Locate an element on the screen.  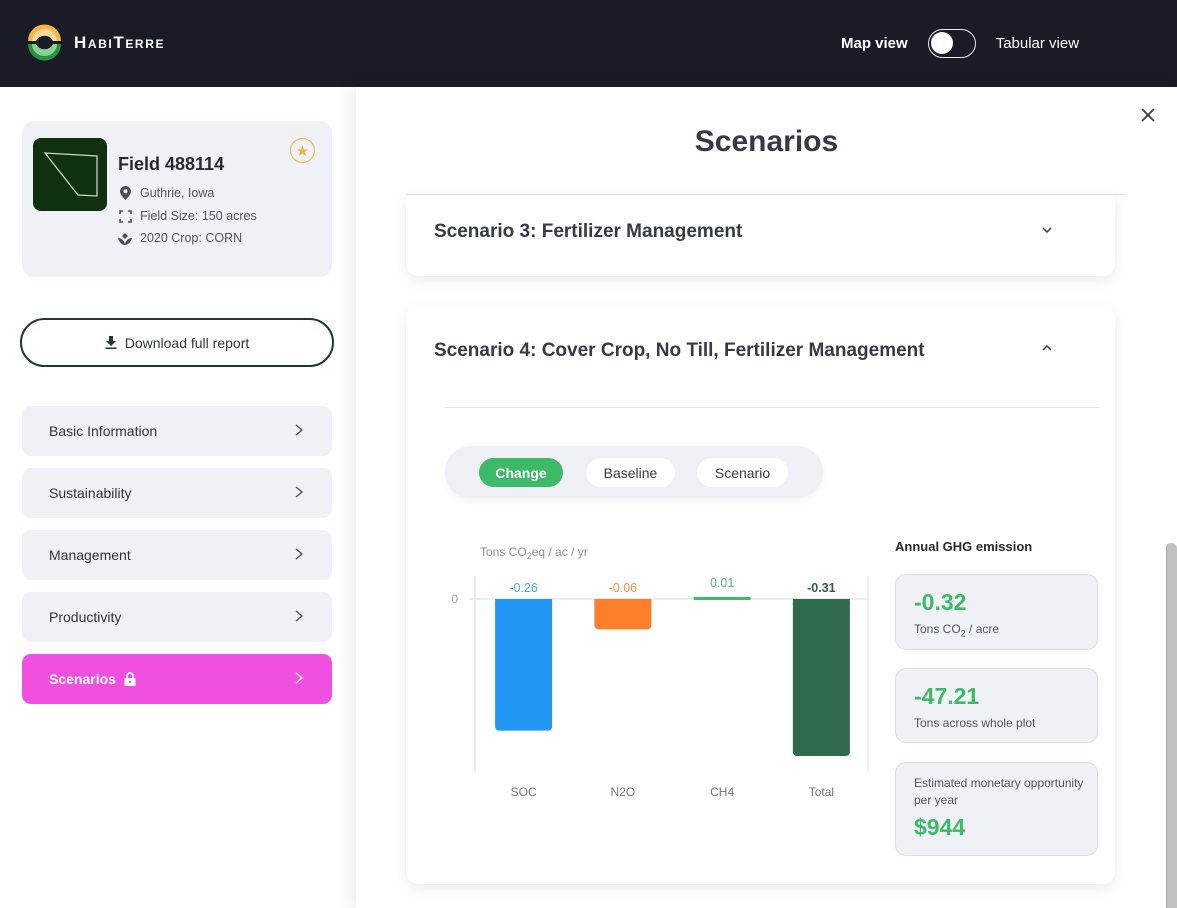
field-size-icon is located at coordinates (125, 216).